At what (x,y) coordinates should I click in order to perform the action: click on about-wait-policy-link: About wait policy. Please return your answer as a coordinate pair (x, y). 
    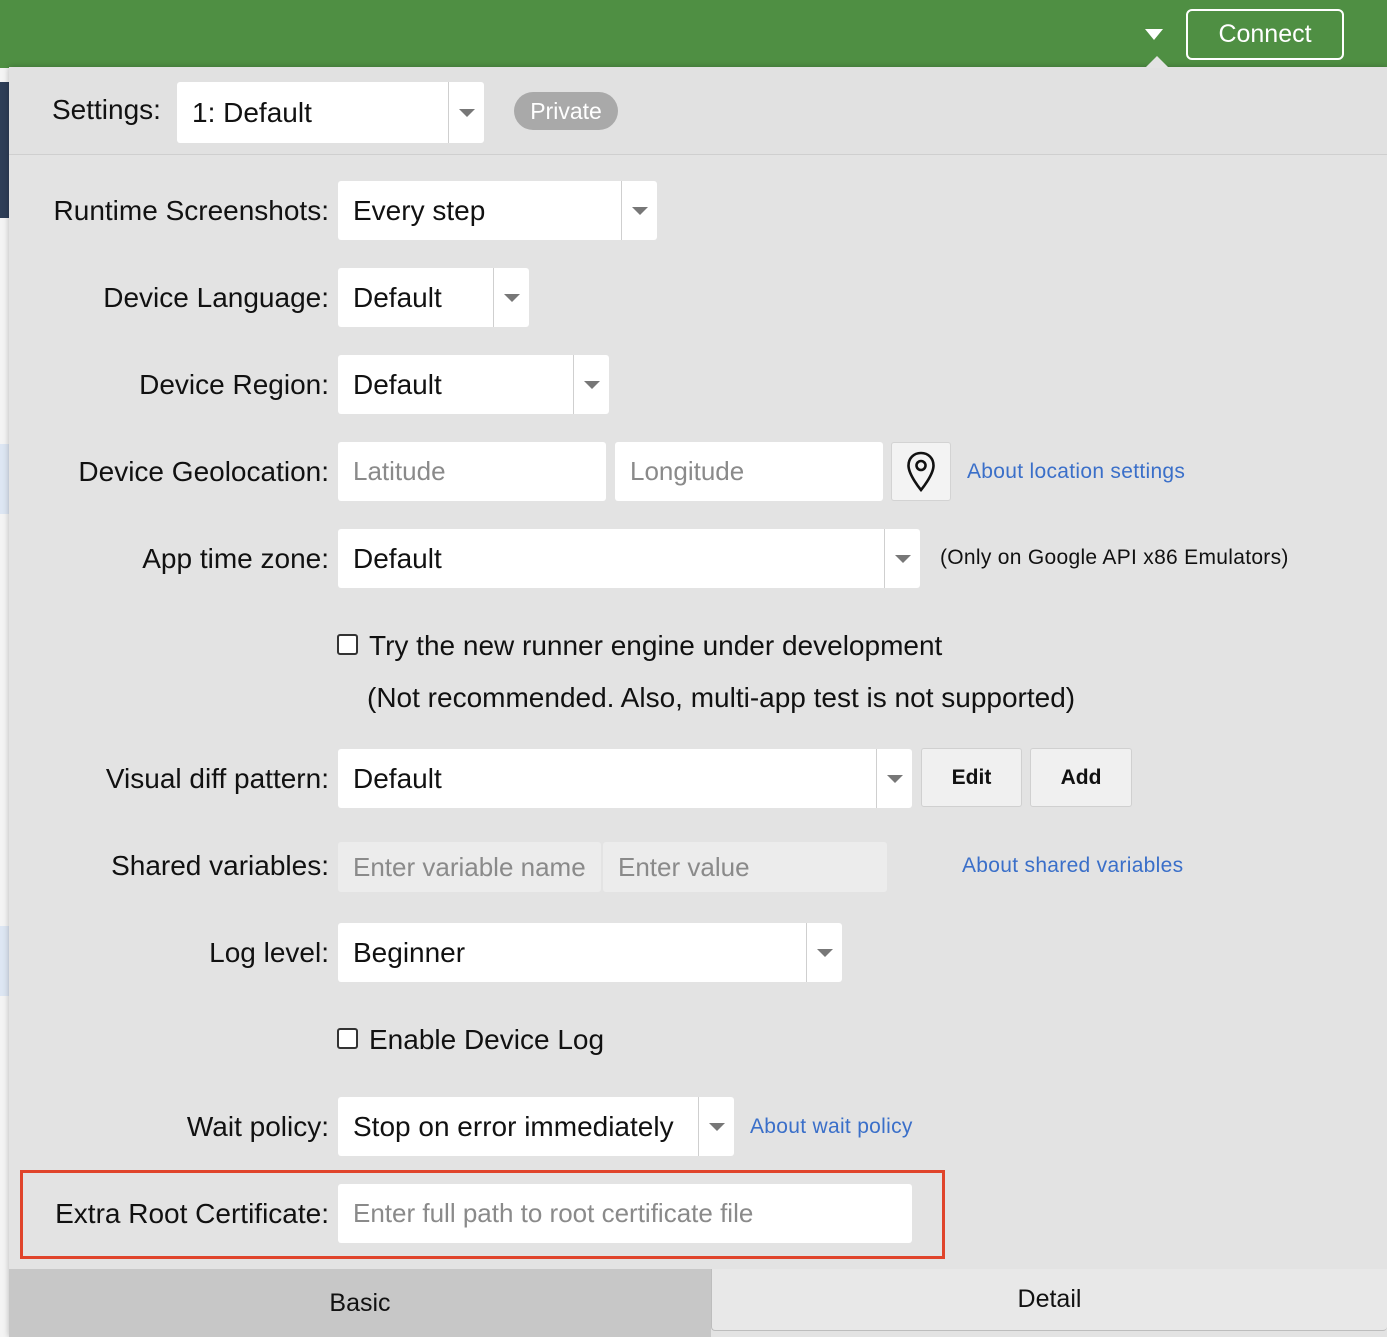
    Looking at the image, I should click on (831, 1127).